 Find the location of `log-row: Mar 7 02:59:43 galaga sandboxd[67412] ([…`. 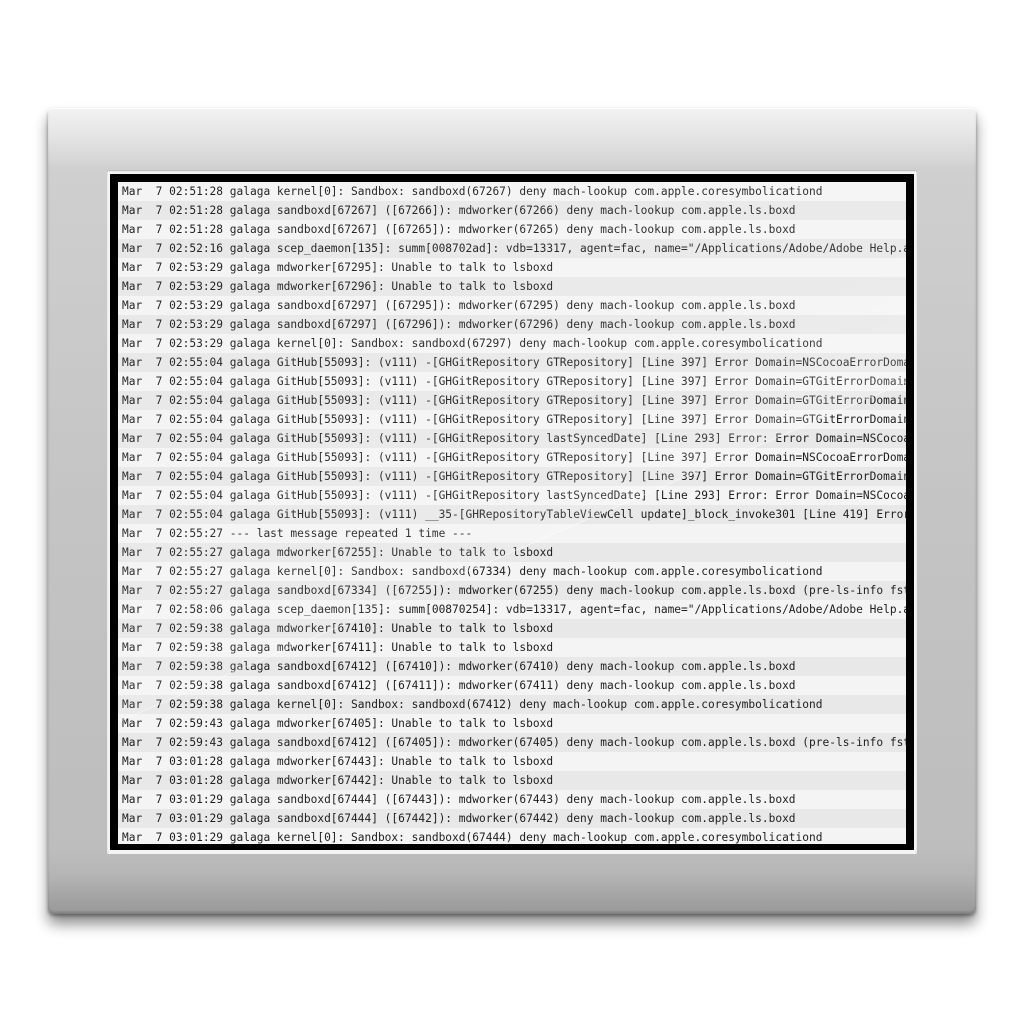

log-row: Mar 7 02:59:43 galaga sandboxd[67412] ([… is located at coordinates (512, 742).